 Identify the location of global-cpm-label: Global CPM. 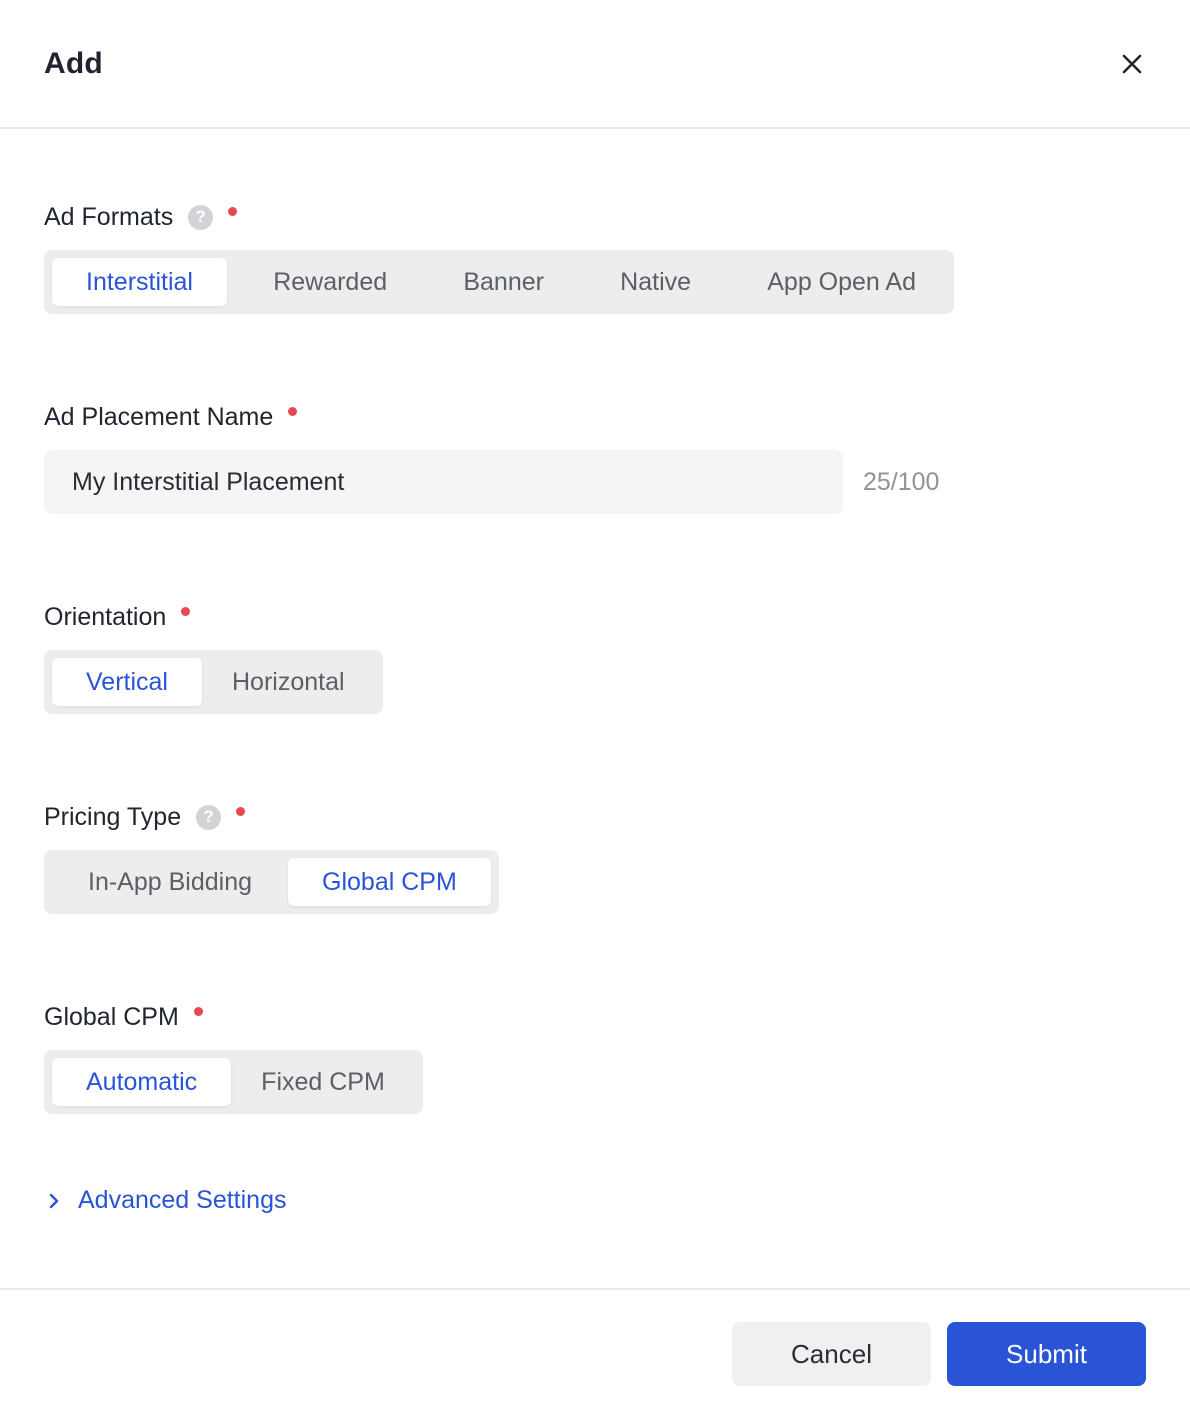
(111, 1016).